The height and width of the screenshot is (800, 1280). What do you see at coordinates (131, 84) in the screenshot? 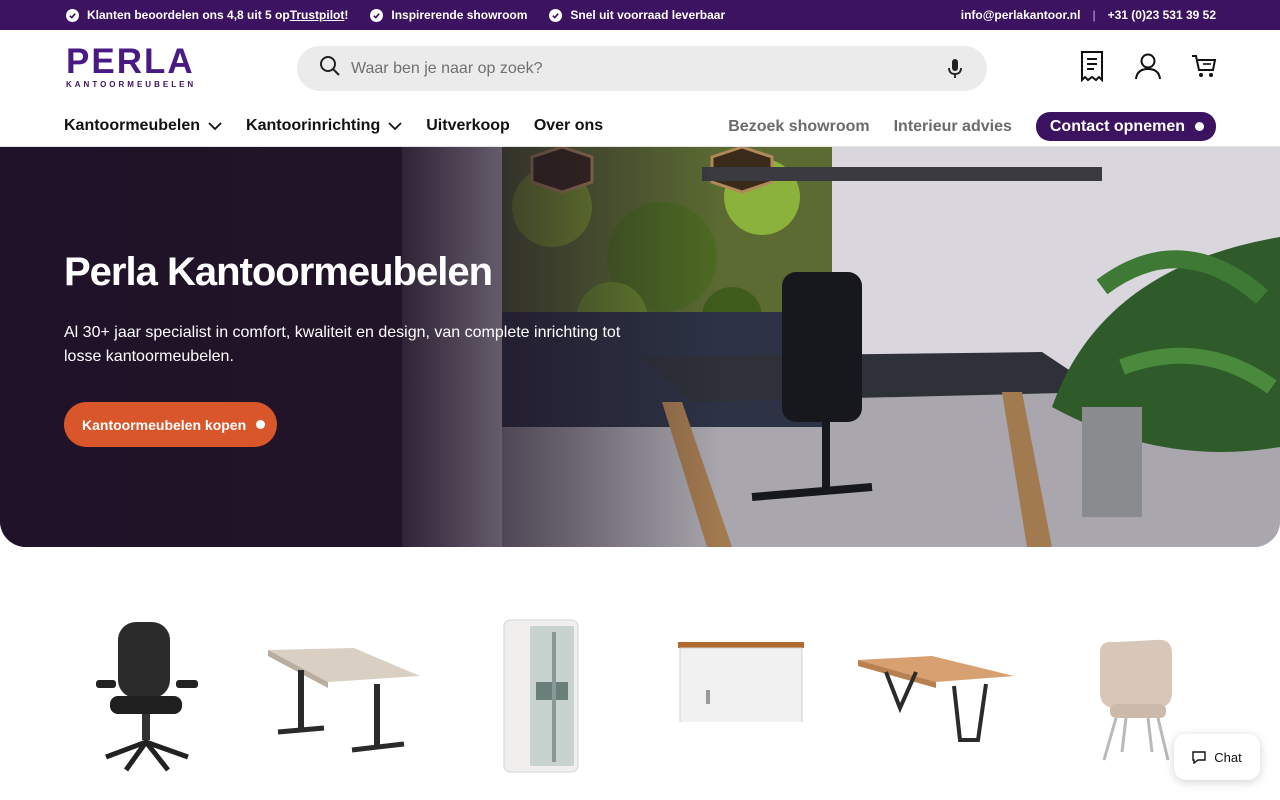
I see `logo-subtitle: KANTOORMEUBELEN` at bounding box center [131, 84].